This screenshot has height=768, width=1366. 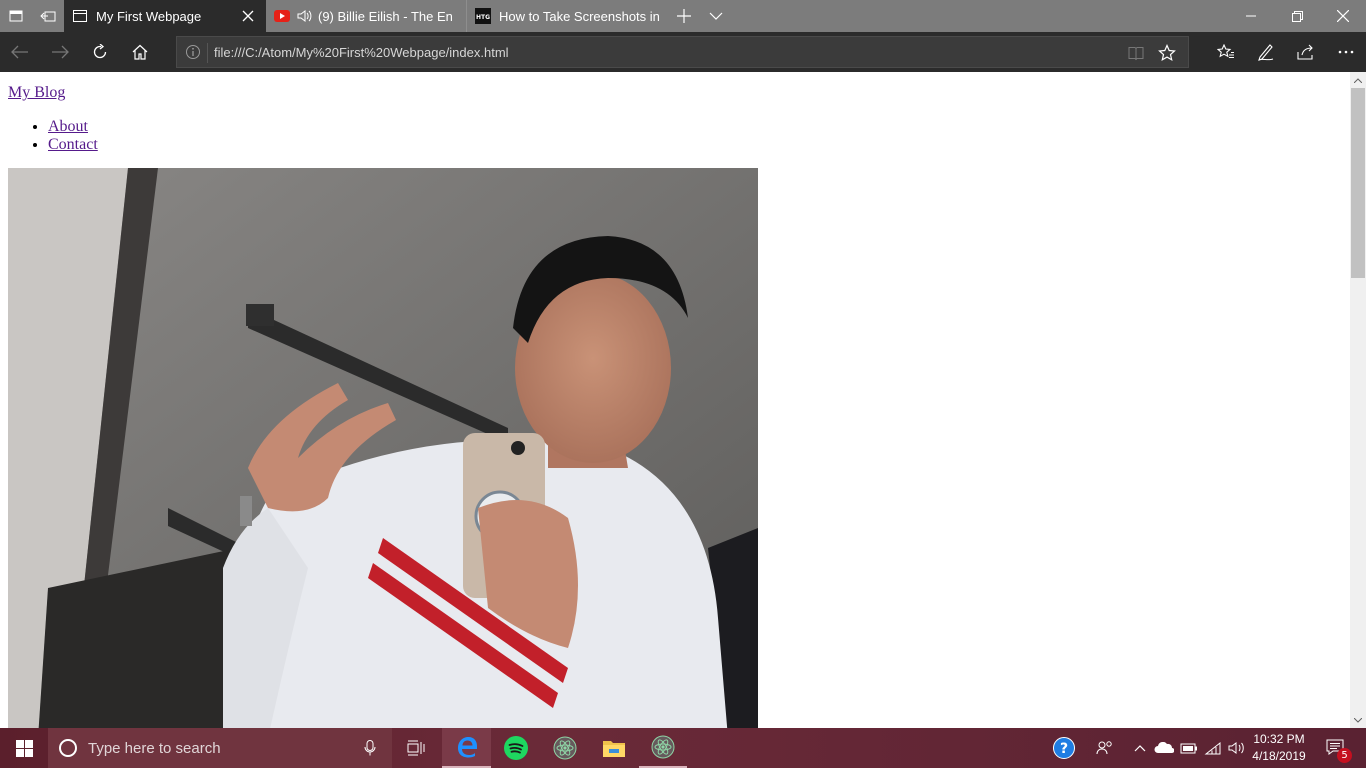 I want to click on set-aside-tabs-icon, so click(x=16, y=16).